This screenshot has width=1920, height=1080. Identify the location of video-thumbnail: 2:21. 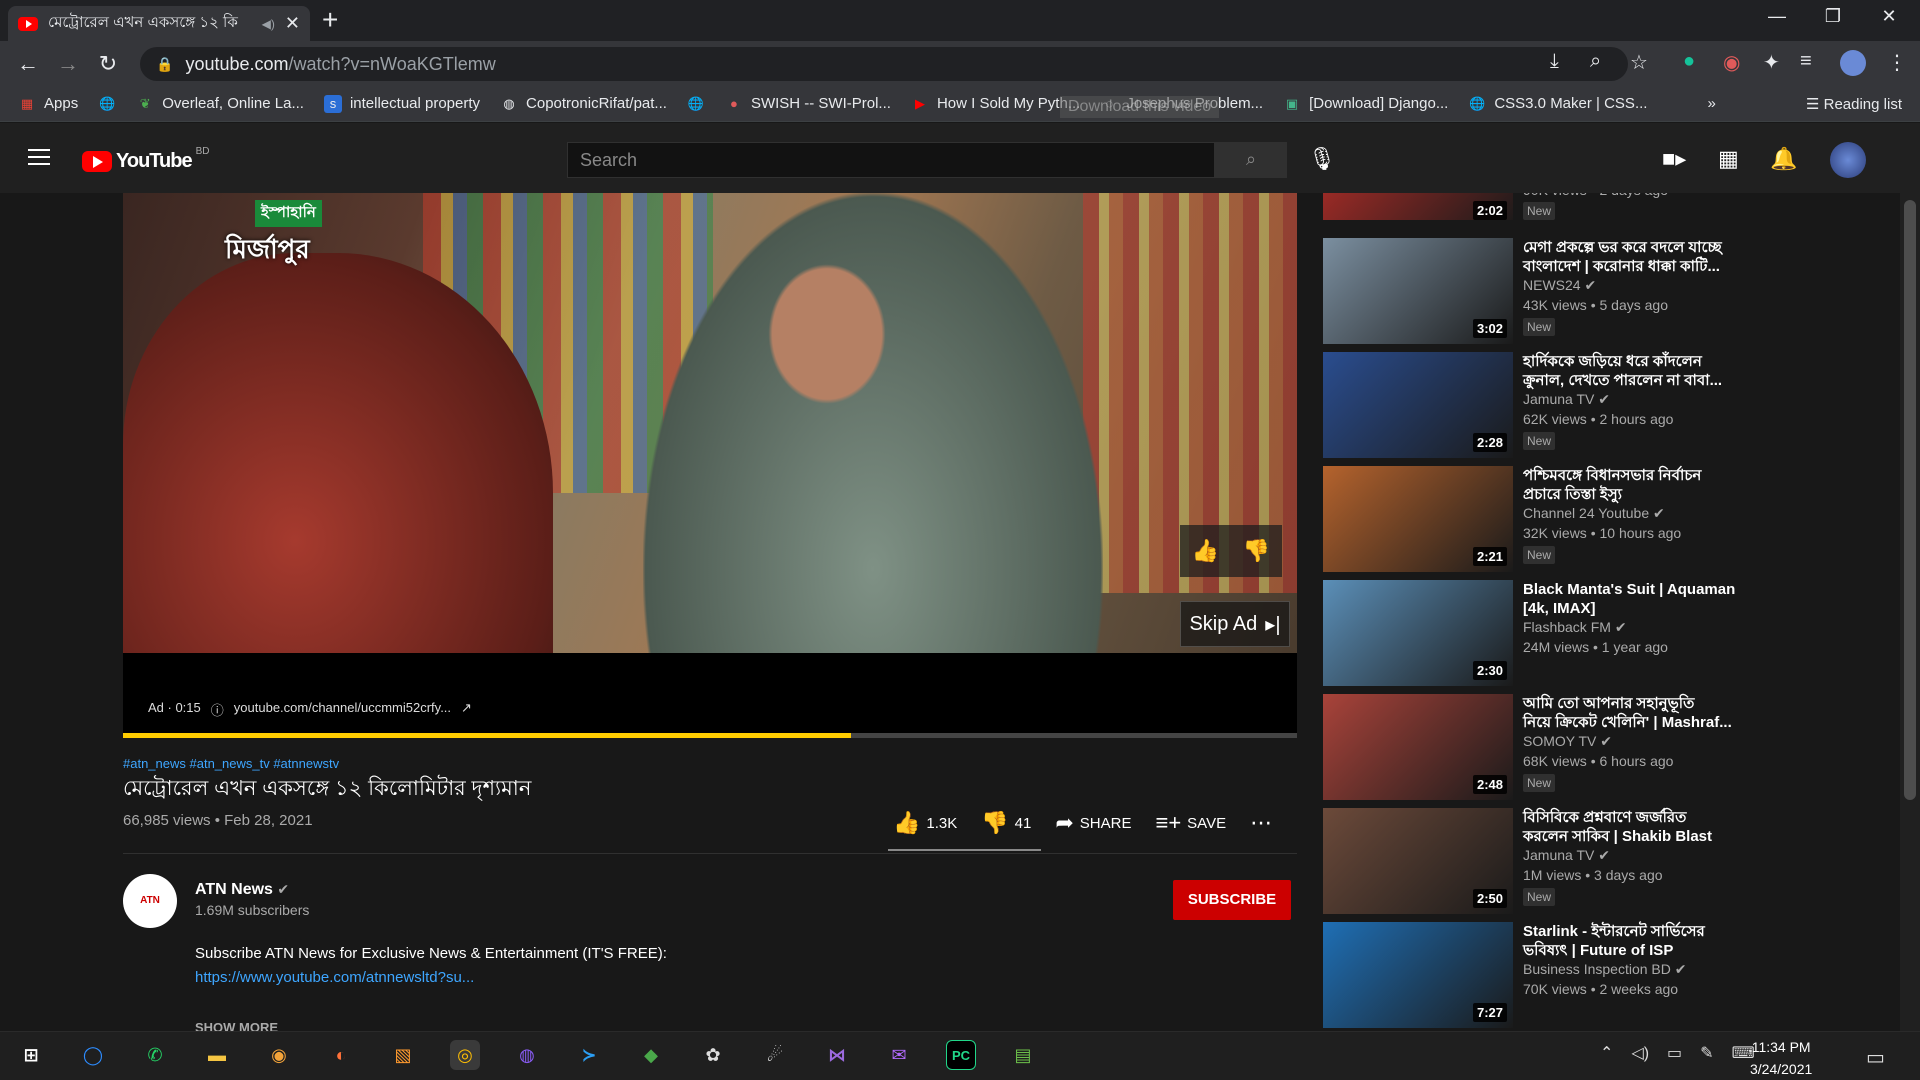
(1418, 519).